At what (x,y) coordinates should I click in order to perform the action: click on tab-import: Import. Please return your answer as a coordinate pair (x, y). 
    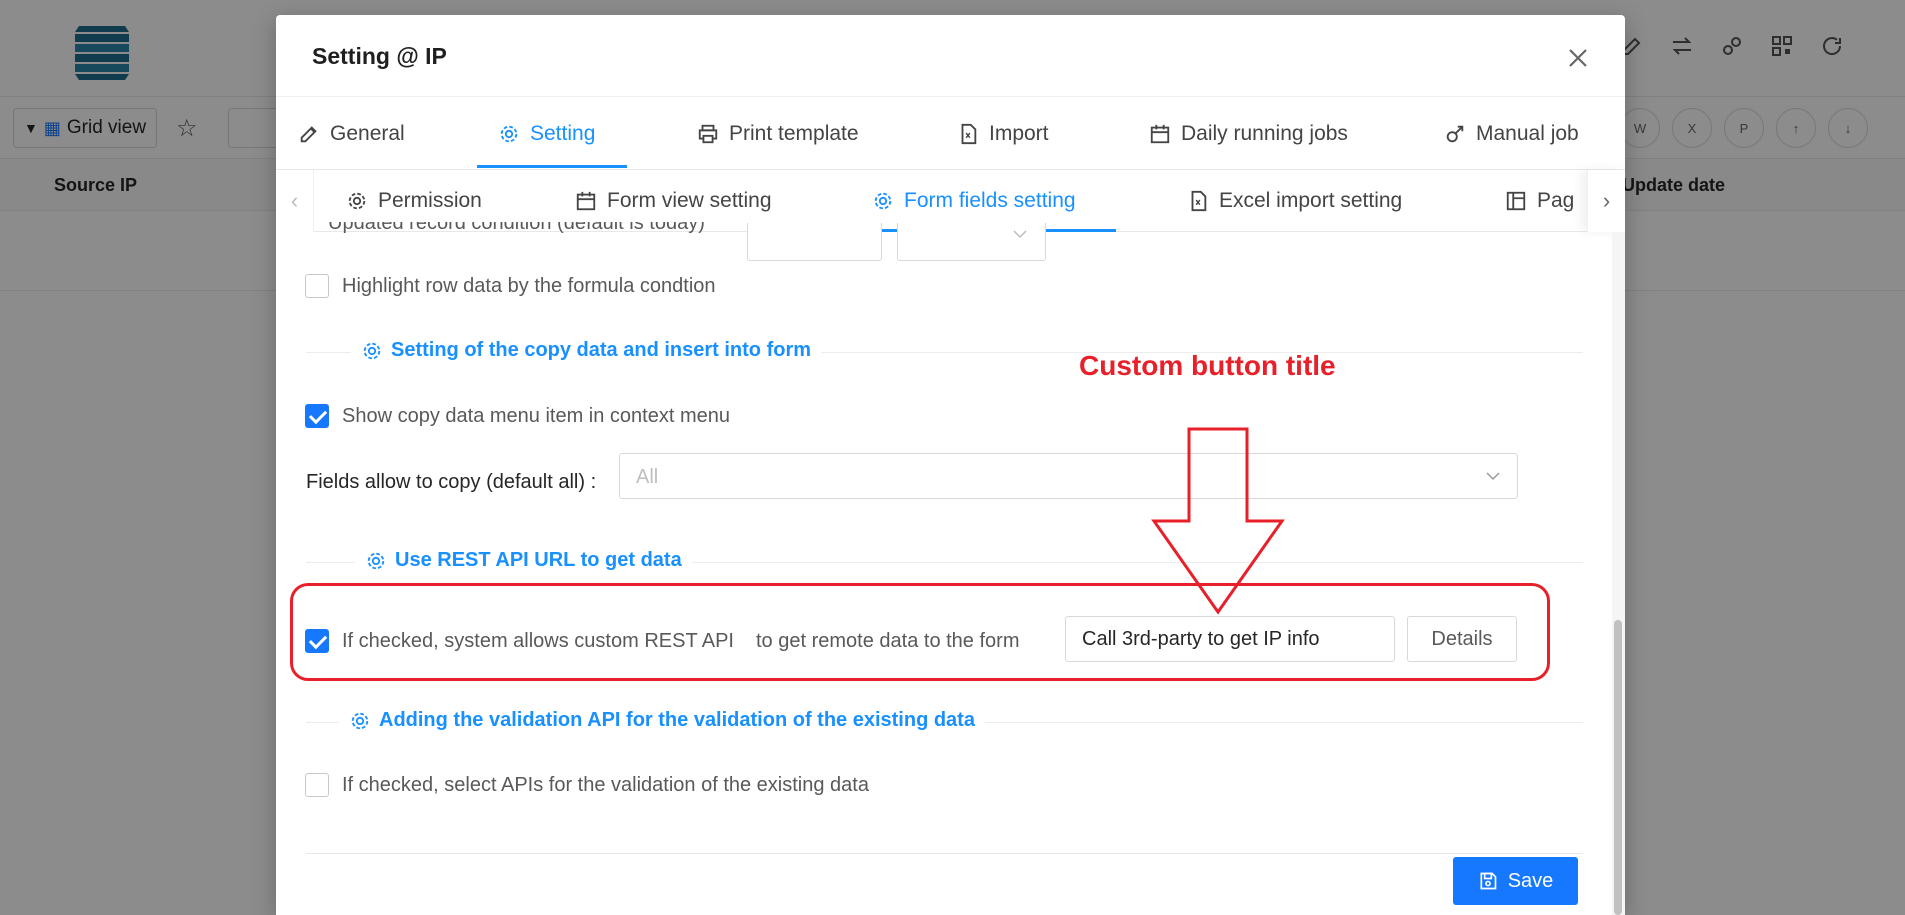
    Looking at the image, I should click on (1003, 133).